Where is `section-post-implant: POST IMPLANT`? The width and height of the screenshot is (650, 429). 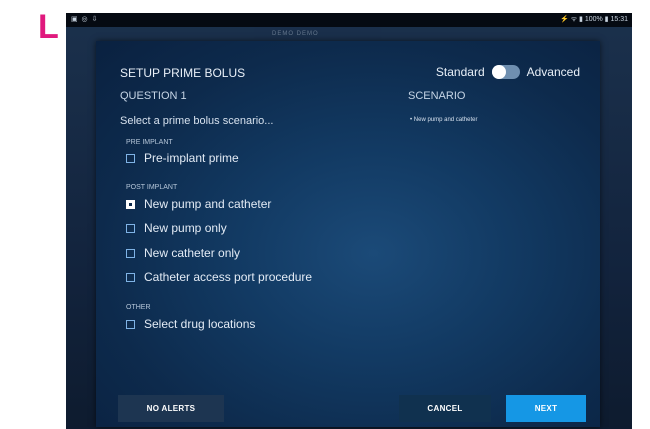
section-post-implant: POST IMPLANT is located at coordinates (152, 187).